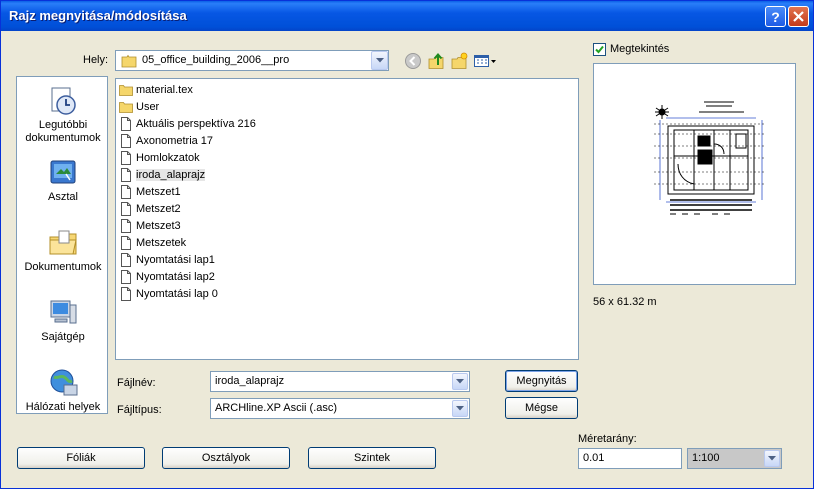 The height and width of the screenshot is (489, 814). What do you see at coordinates (98, 15) in the screenshot?
I see `window-title: Rajz megnyitása/módosítása` at bounding box center [98, 15].